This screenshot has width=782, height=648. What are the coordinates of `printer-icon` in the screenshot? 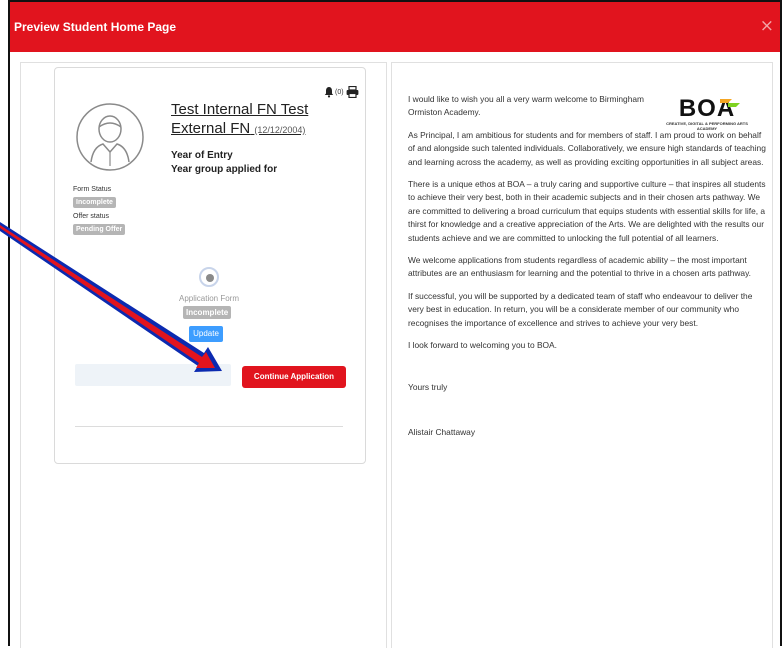 It's located at (352, 92).